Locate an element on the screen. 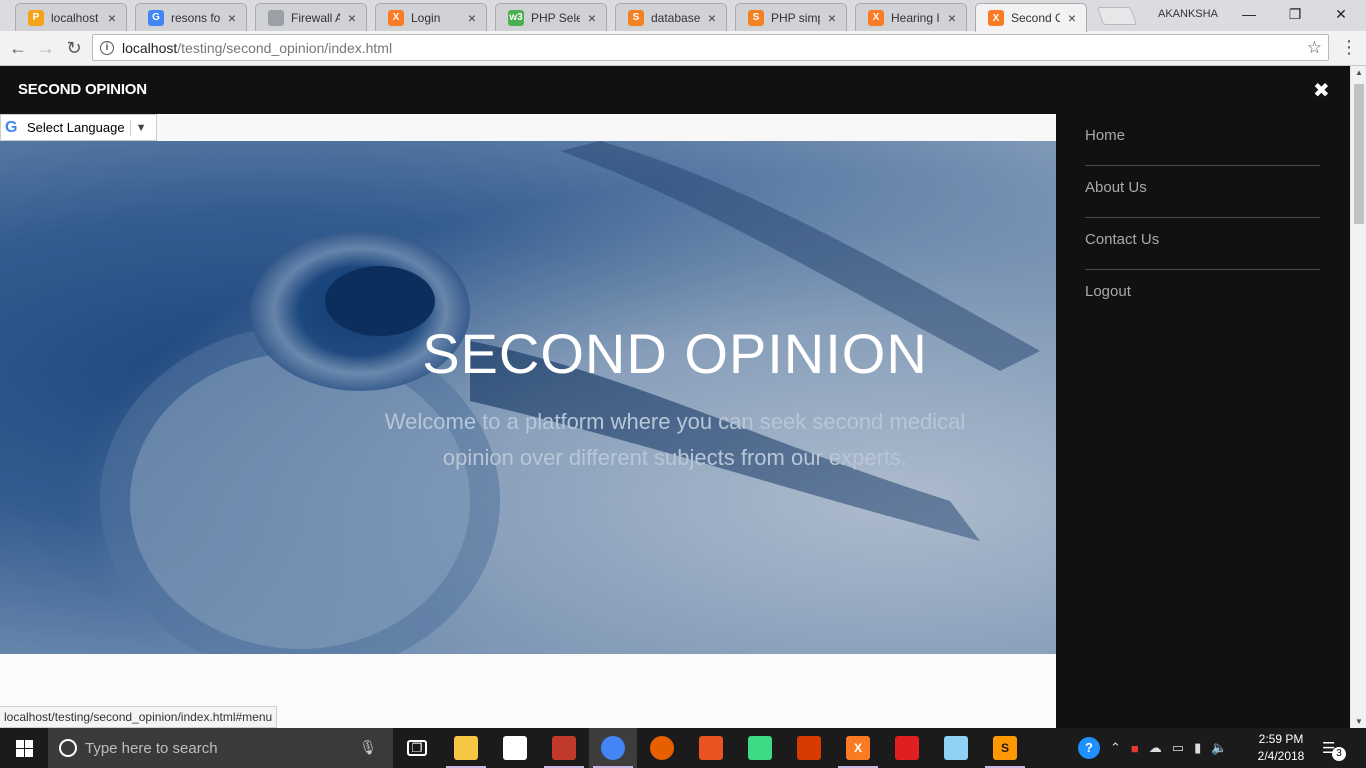 This screenshot has width=1366, height=768. battery-icon: ▮ is located at coordinates (1197, 748).